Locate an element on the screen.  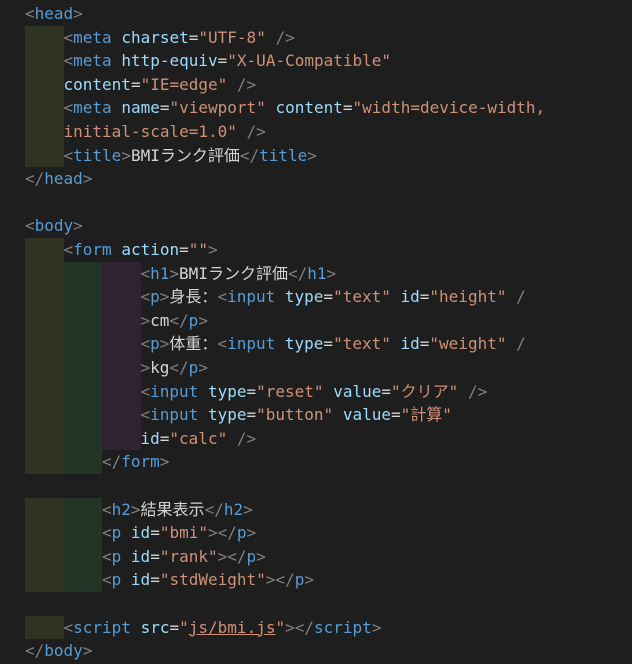
code-line: <title>BMIランク評価</title> is located at coordinates (190, 156).